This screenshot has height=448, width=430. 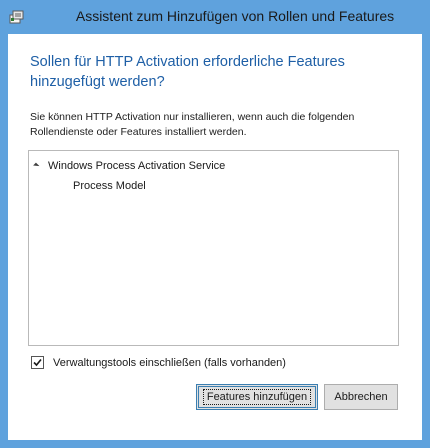 I want to click on expanded-triangle-icon, so click(x=36, y=165).